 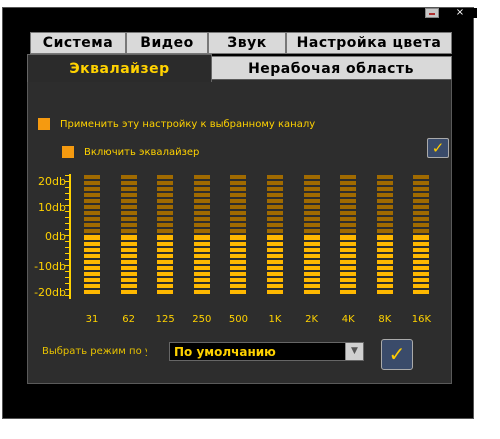 I want to click on band-frequency-label: 250, so click(x=202, y=319).